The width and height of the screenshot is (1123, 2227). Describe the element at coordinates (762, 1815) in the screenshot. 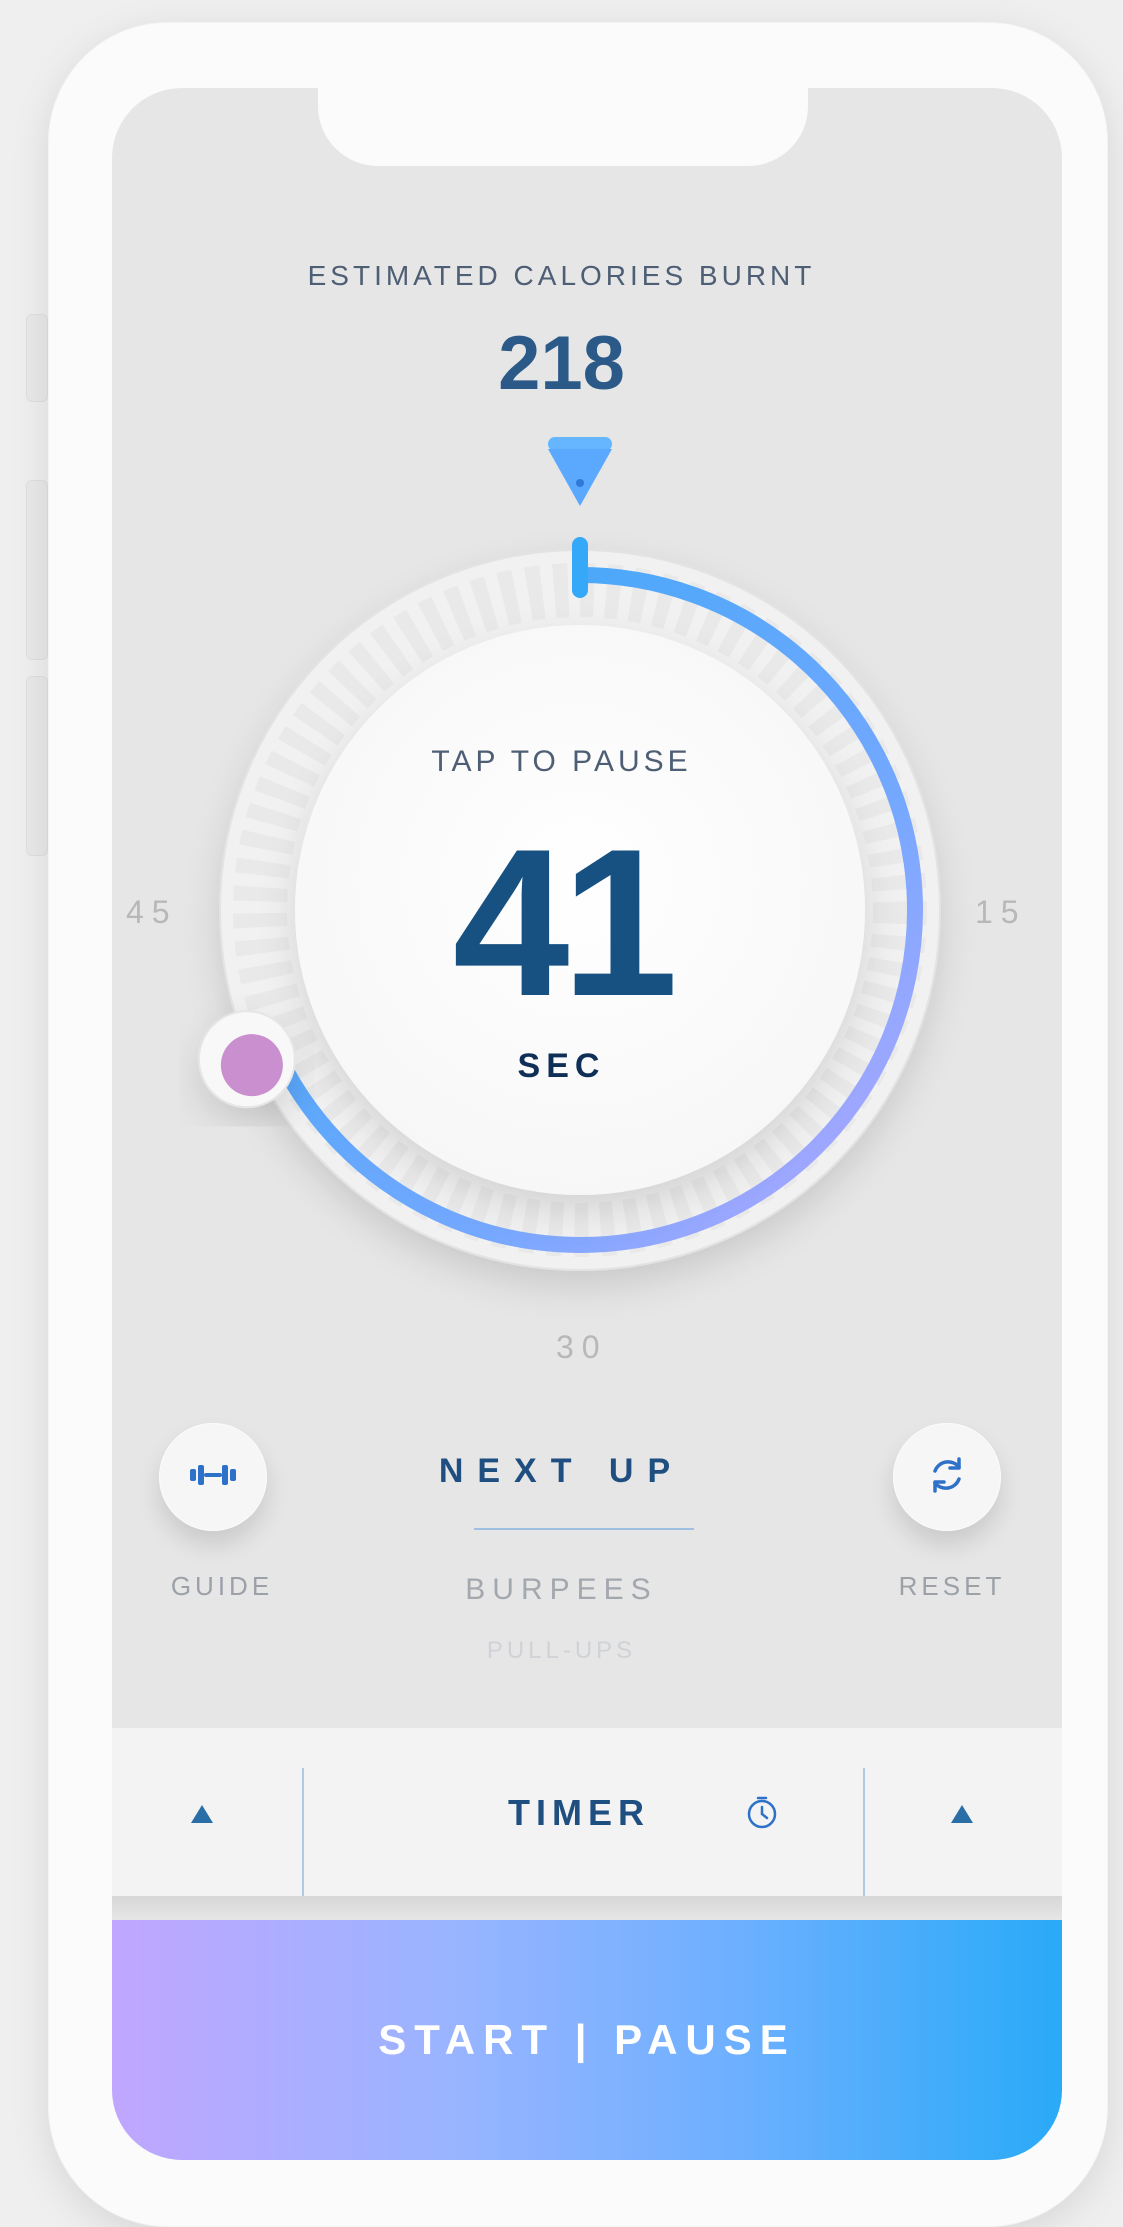

I see `stopwatch-icon` at that location.